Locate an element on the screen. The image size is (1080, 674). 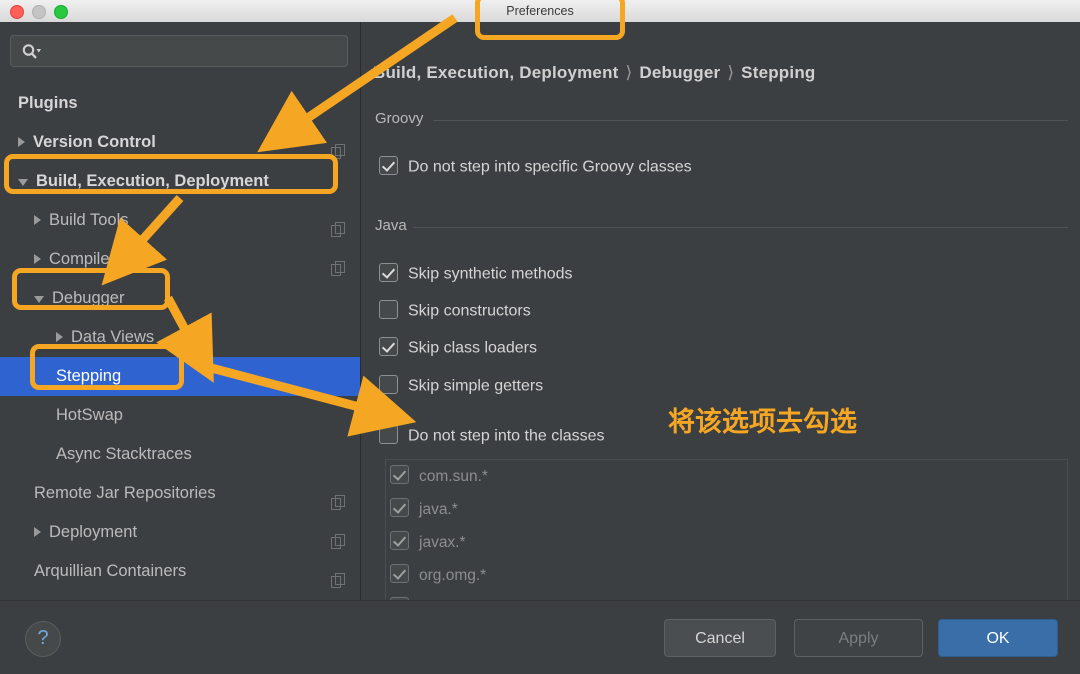
window-title: Preferences is located at coordinates (540, 11).